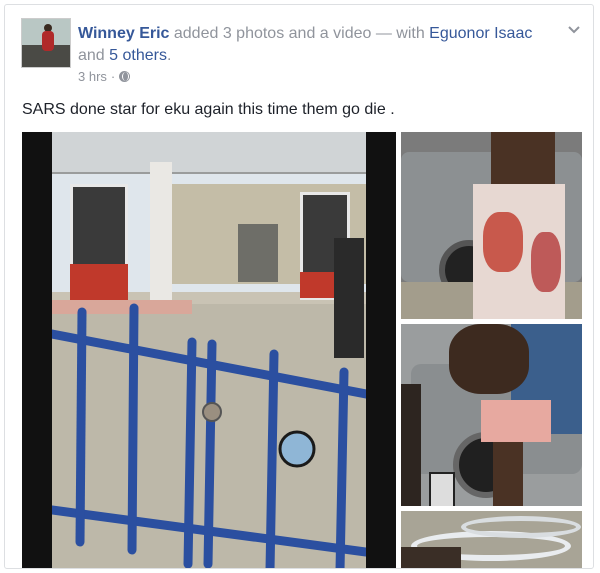  Describe the element at coordinates (94, 55) in the screenshot. I see `and-text: and` at that location.